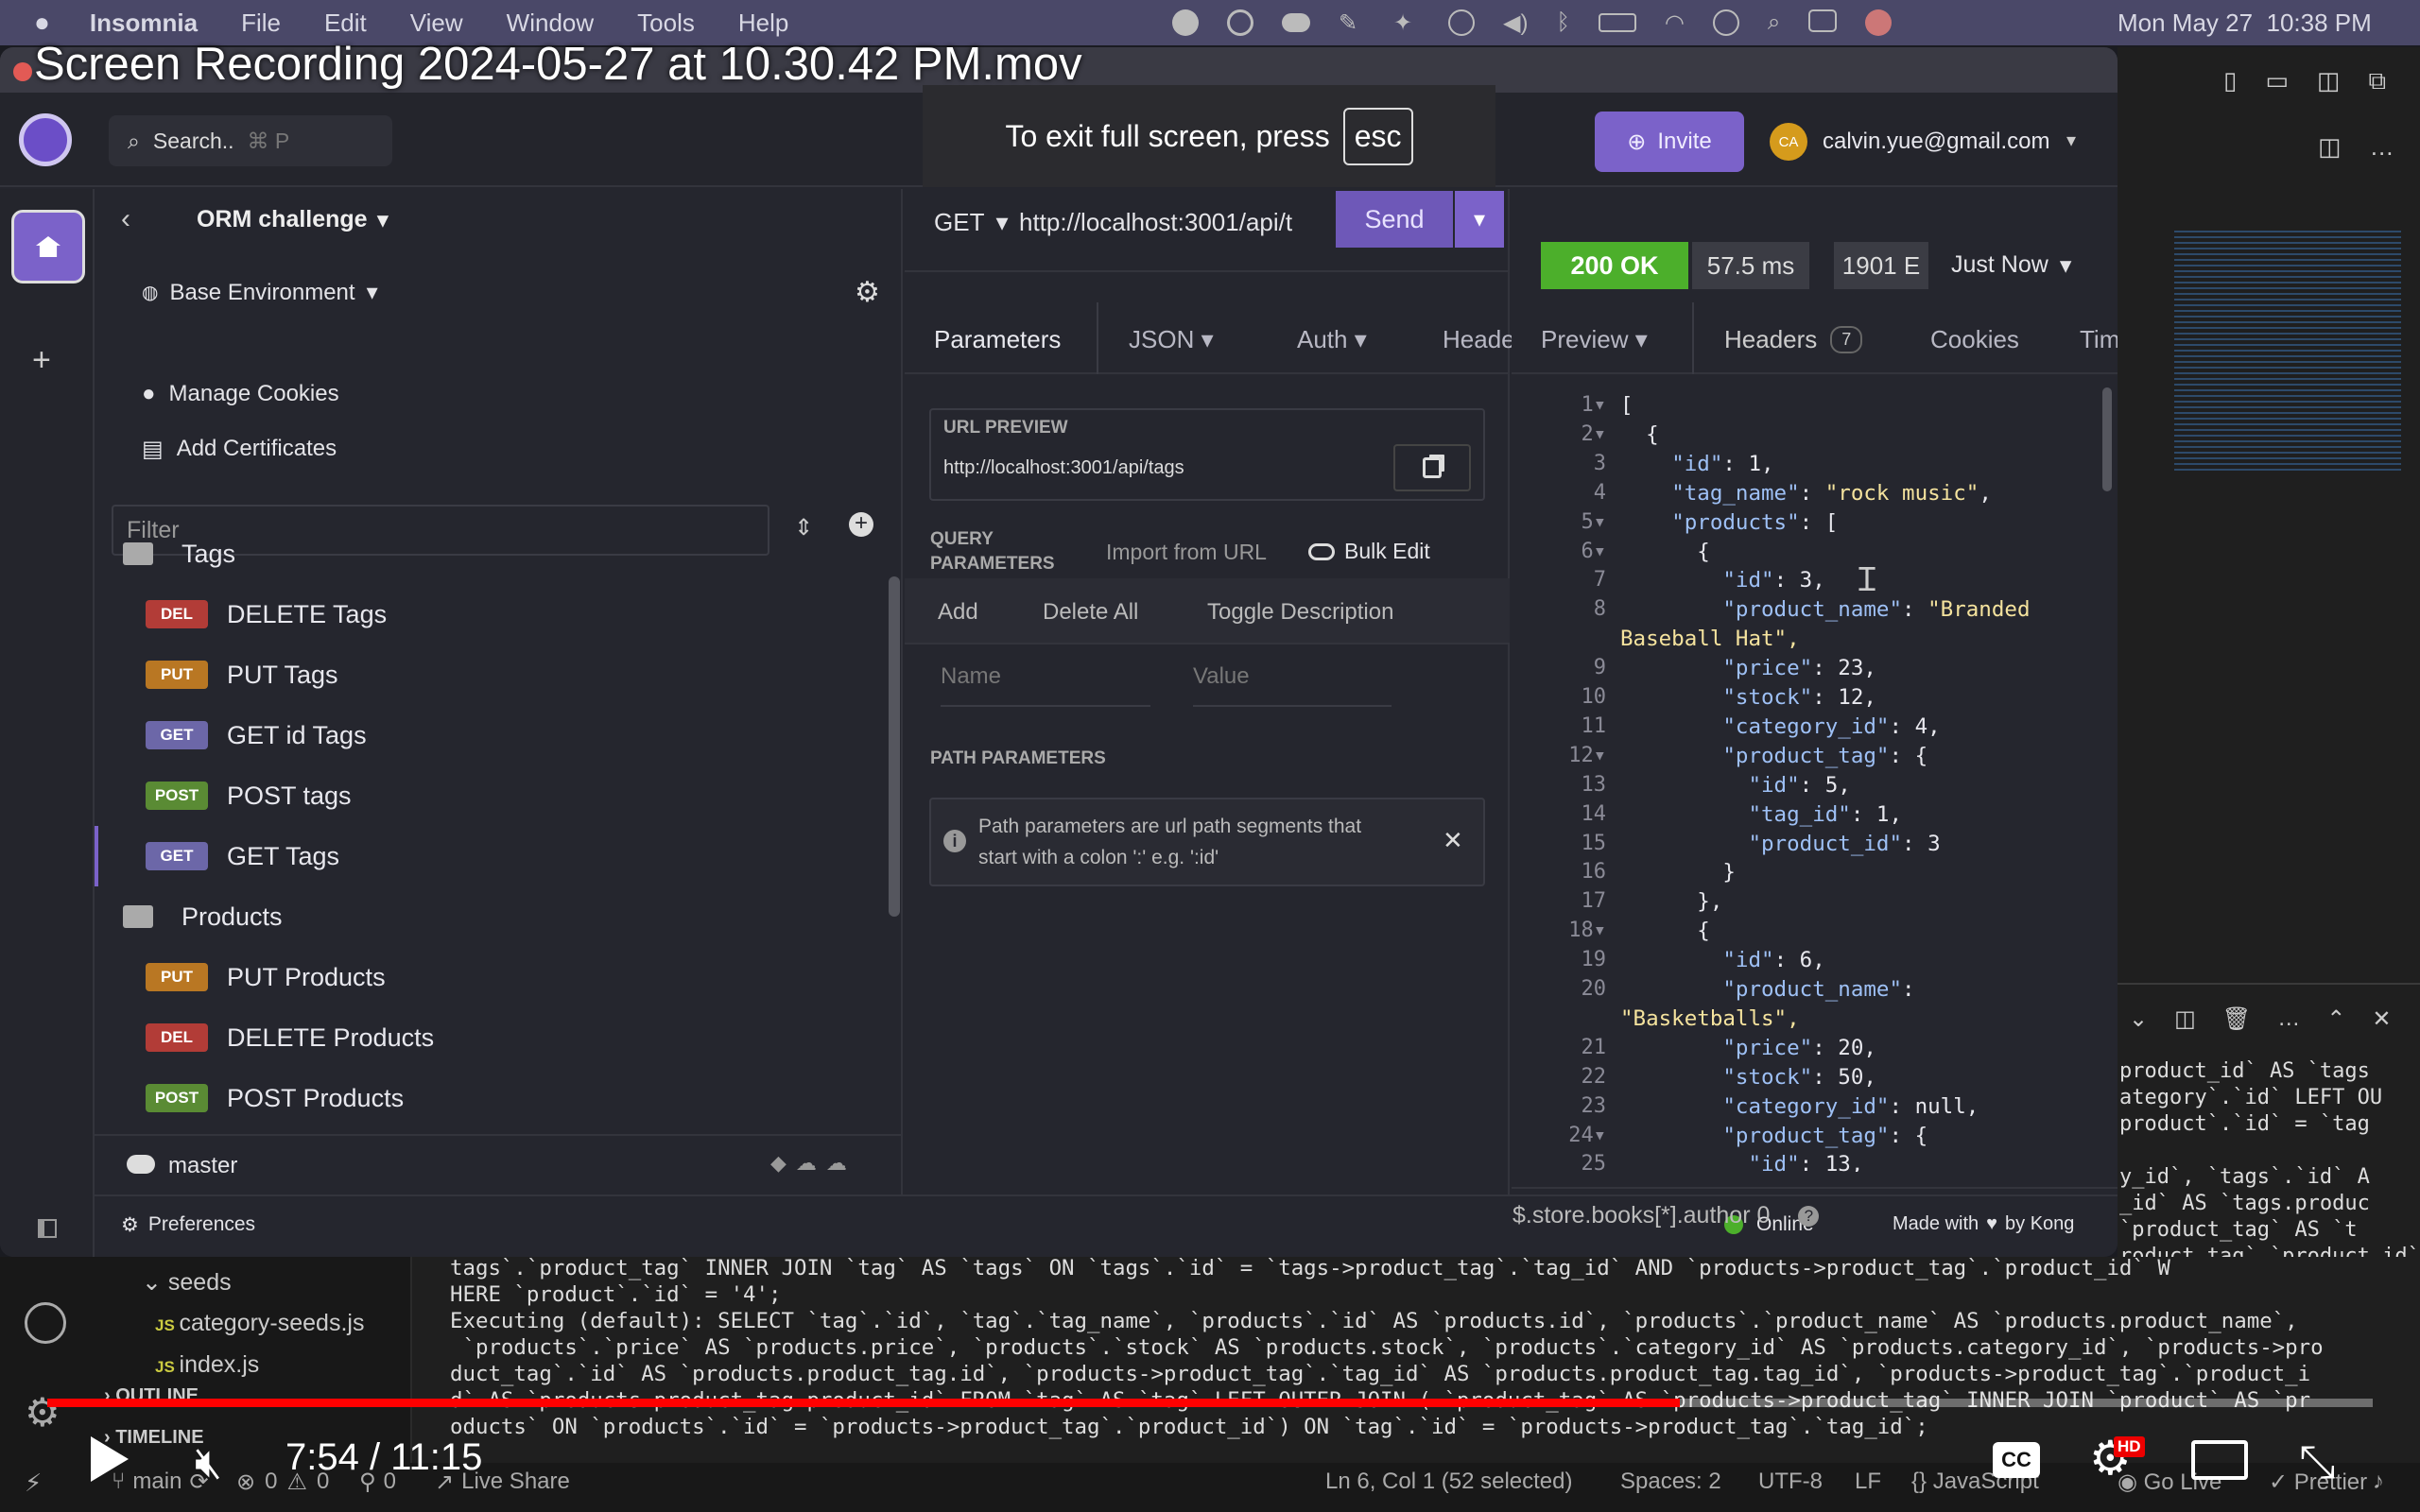  Describe the element at coordinates (1300, 612) in the screenshot. I see `toggle-description-button: Toggle Description` at that location.